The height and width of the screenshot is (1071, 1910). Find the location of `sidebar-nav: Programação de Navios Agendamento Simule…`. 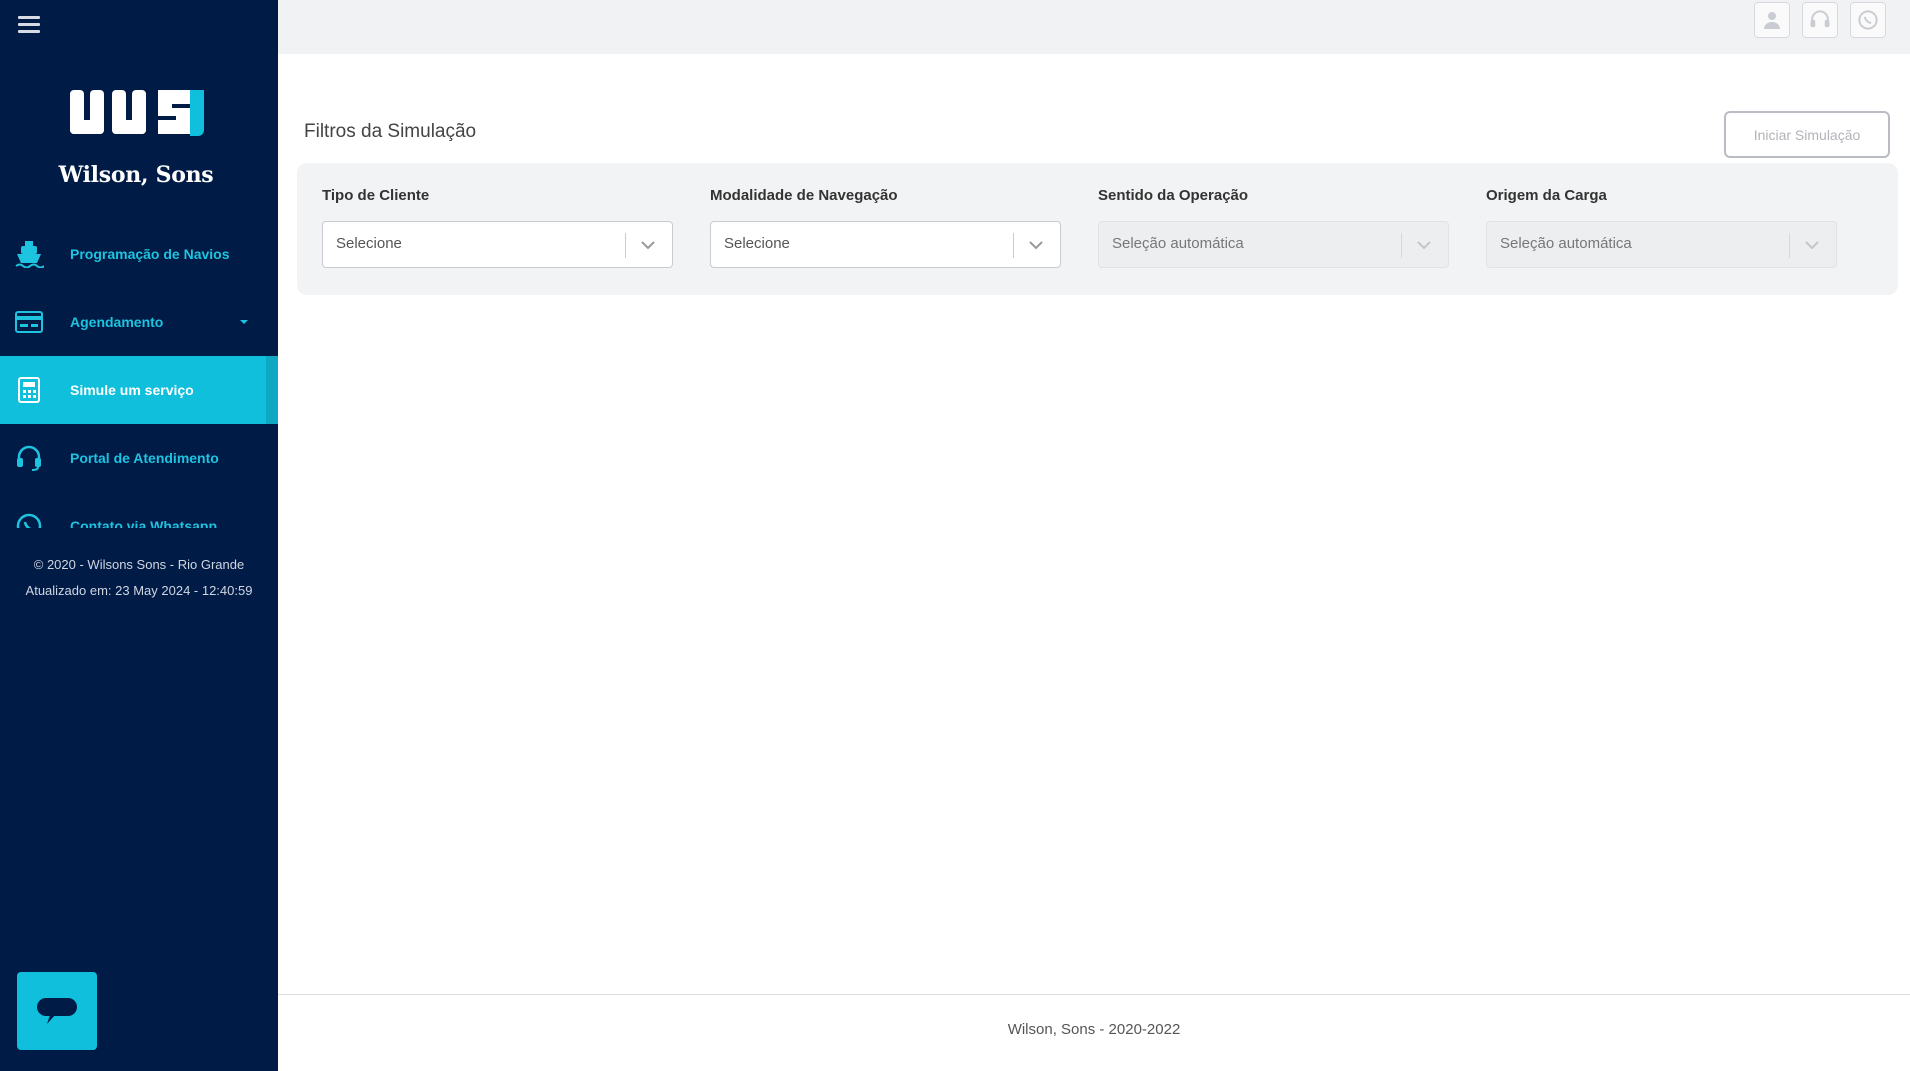

sidebar-nav: Programação de Navios Agendamento Simule… is located at coordinates (139, 374).